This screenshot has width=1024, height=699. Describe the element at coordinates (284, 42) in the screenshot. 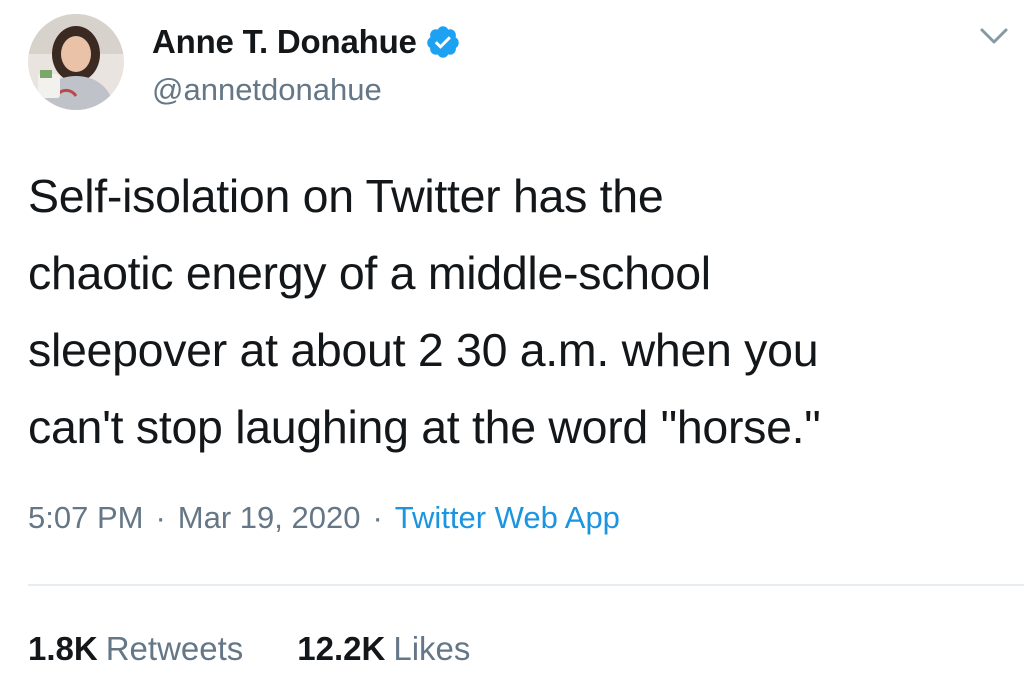

I see `author-display-name: Anne T. Donahue` at that location.